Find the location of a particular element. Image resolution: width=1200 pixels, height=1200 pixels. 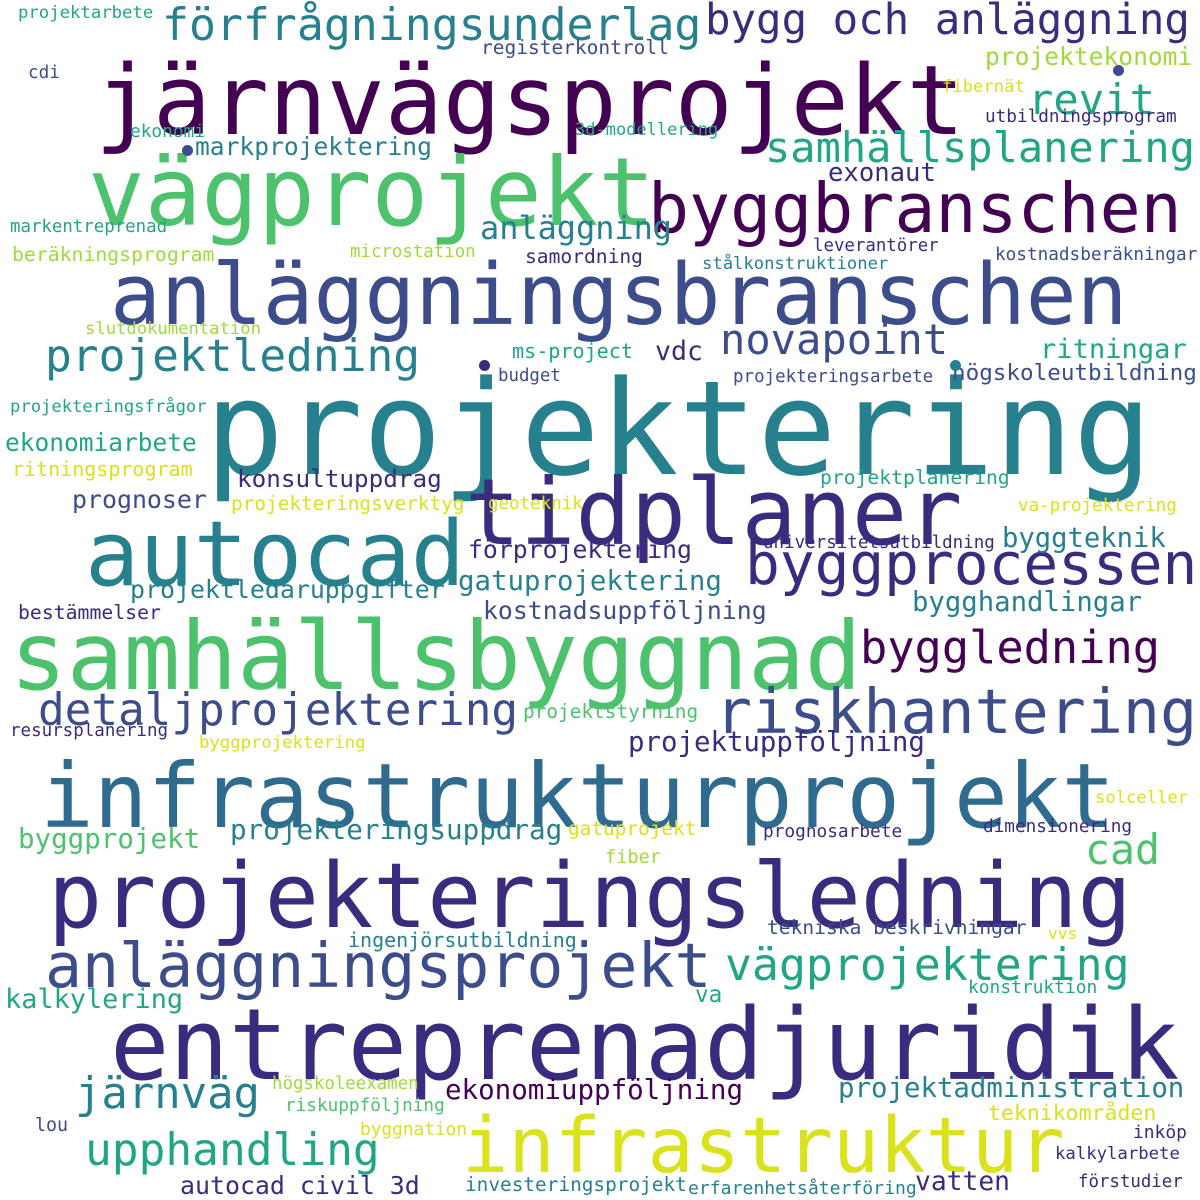

word-lou: lou is located at coordinates (52, 1126).